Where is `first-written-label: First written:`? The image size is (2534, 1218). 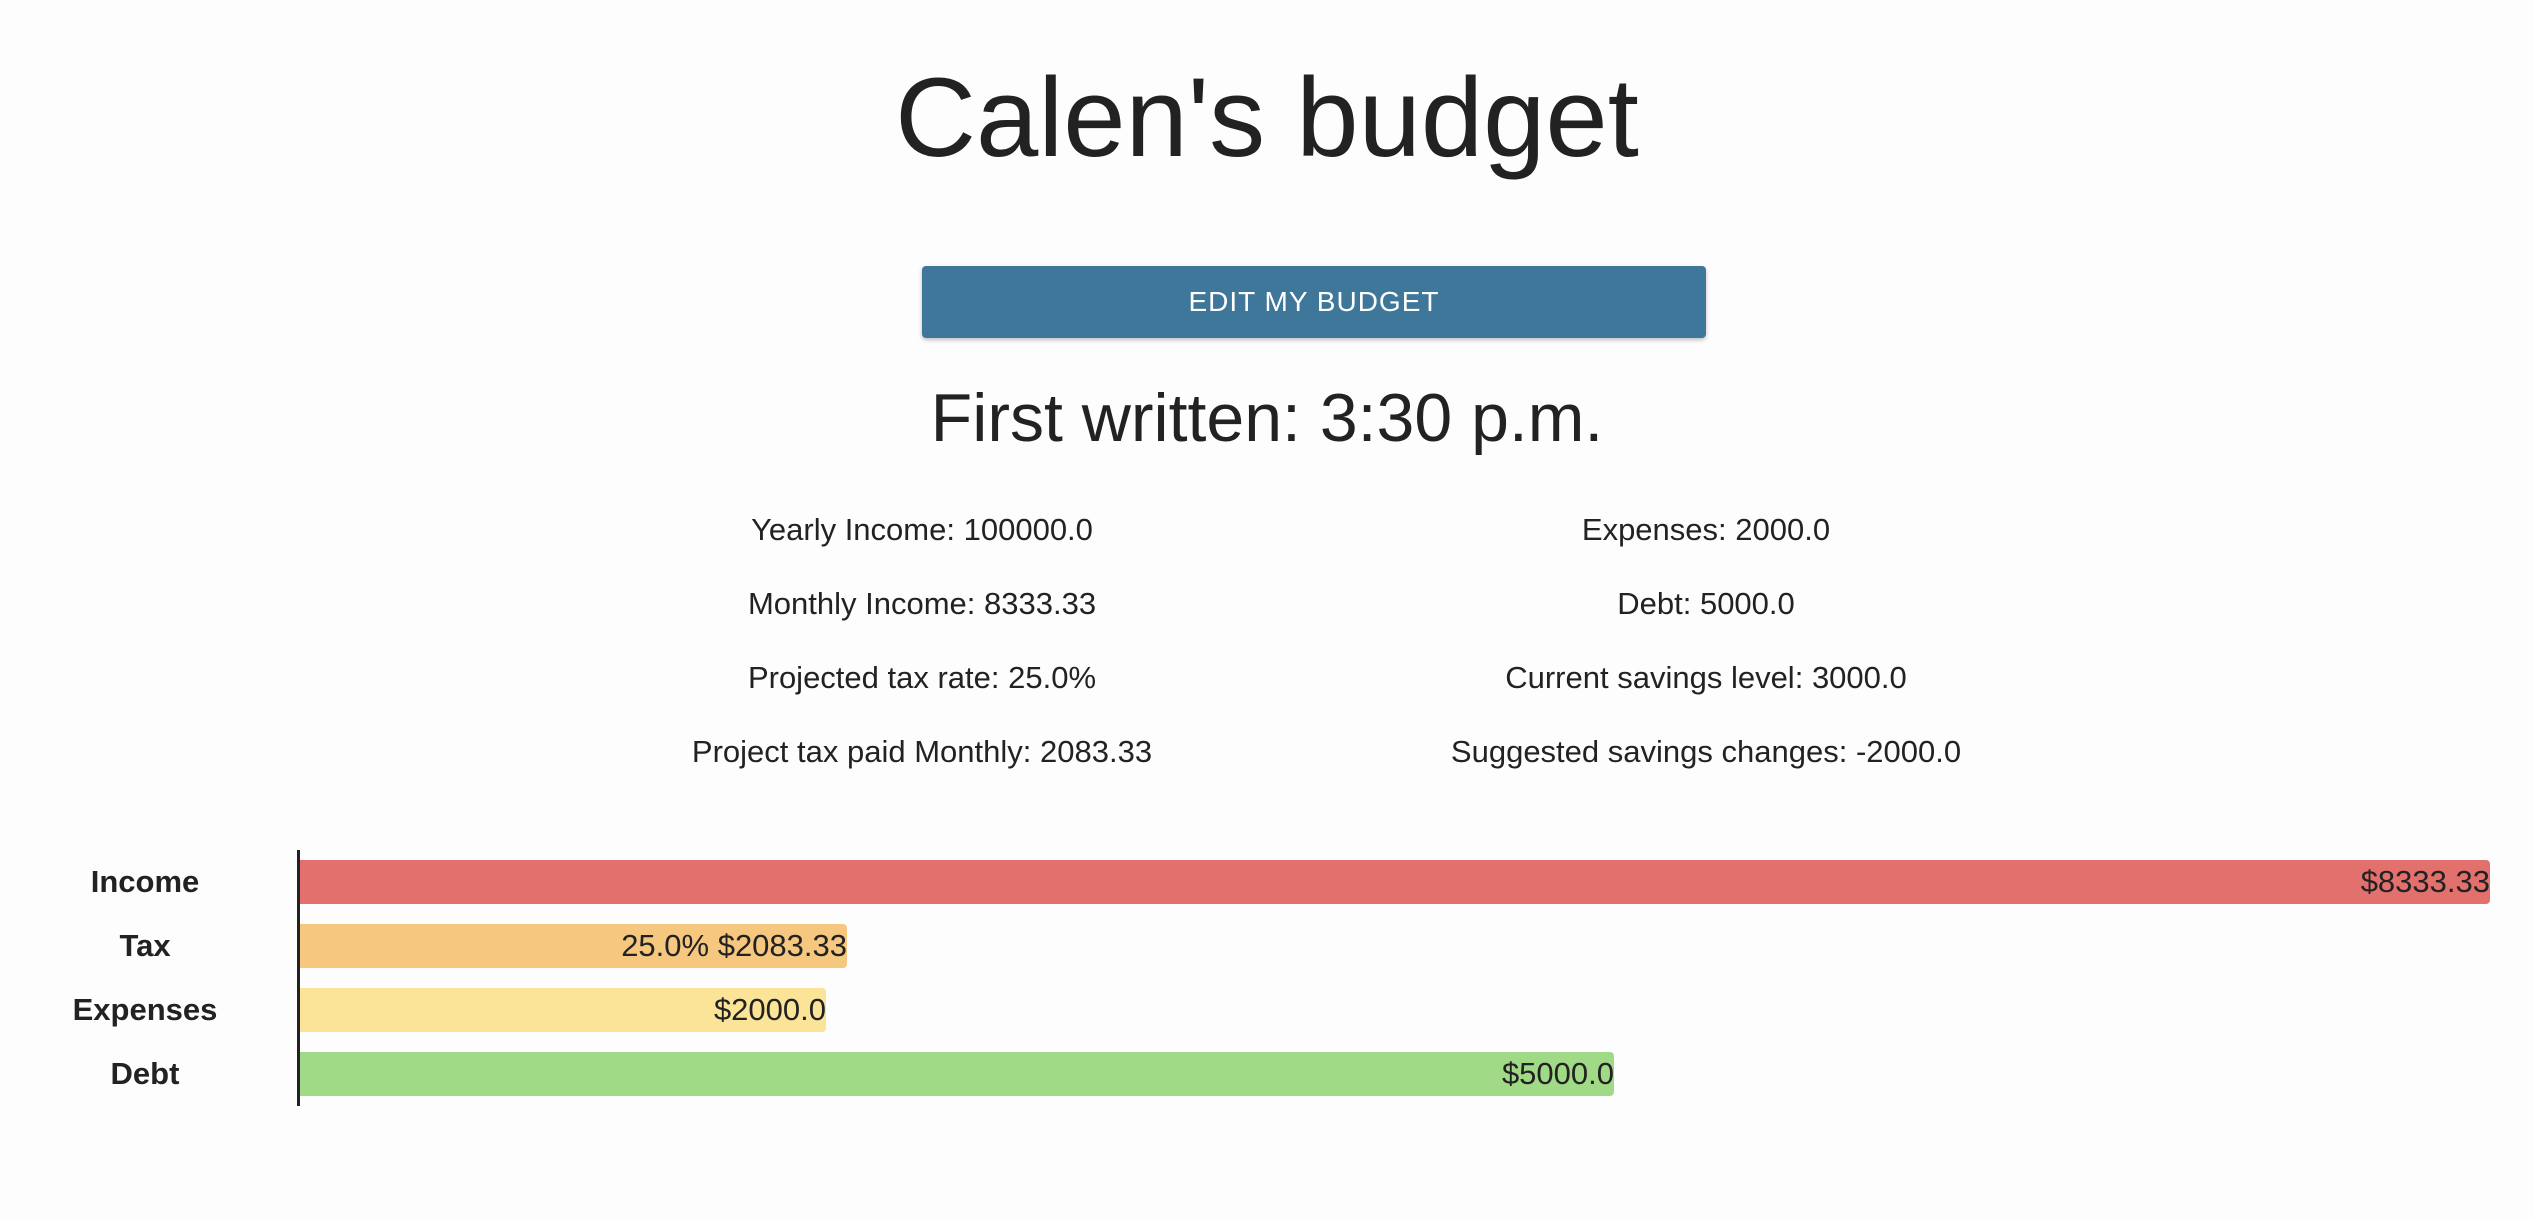
first-written-label: First written: is located at coordinates (1115, 418).